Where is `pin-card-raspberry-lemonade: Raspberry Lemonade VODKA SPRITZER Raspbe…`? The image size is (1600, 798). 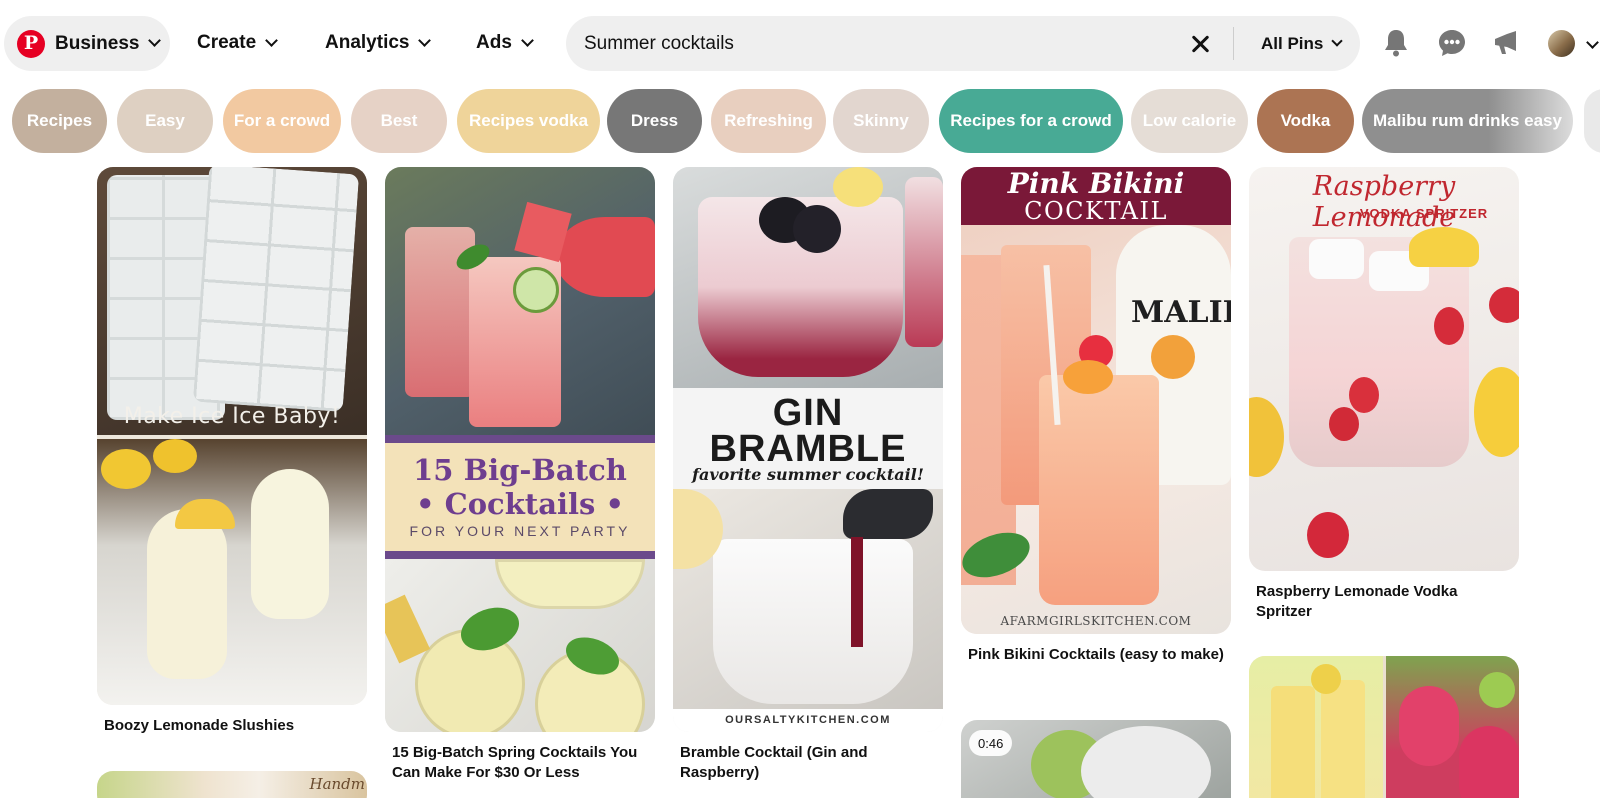 pin-card-raspberry-lemonade: Raspberry Lemonade VODKA SPRITZER Raspbe… is located at coordinates (1384, 397).